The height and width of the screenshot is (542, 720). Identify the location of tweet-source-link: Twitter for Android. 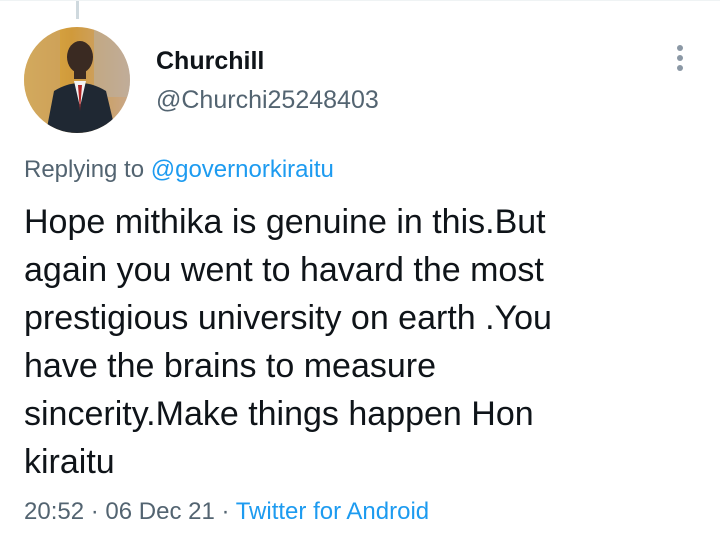
(332, 511).